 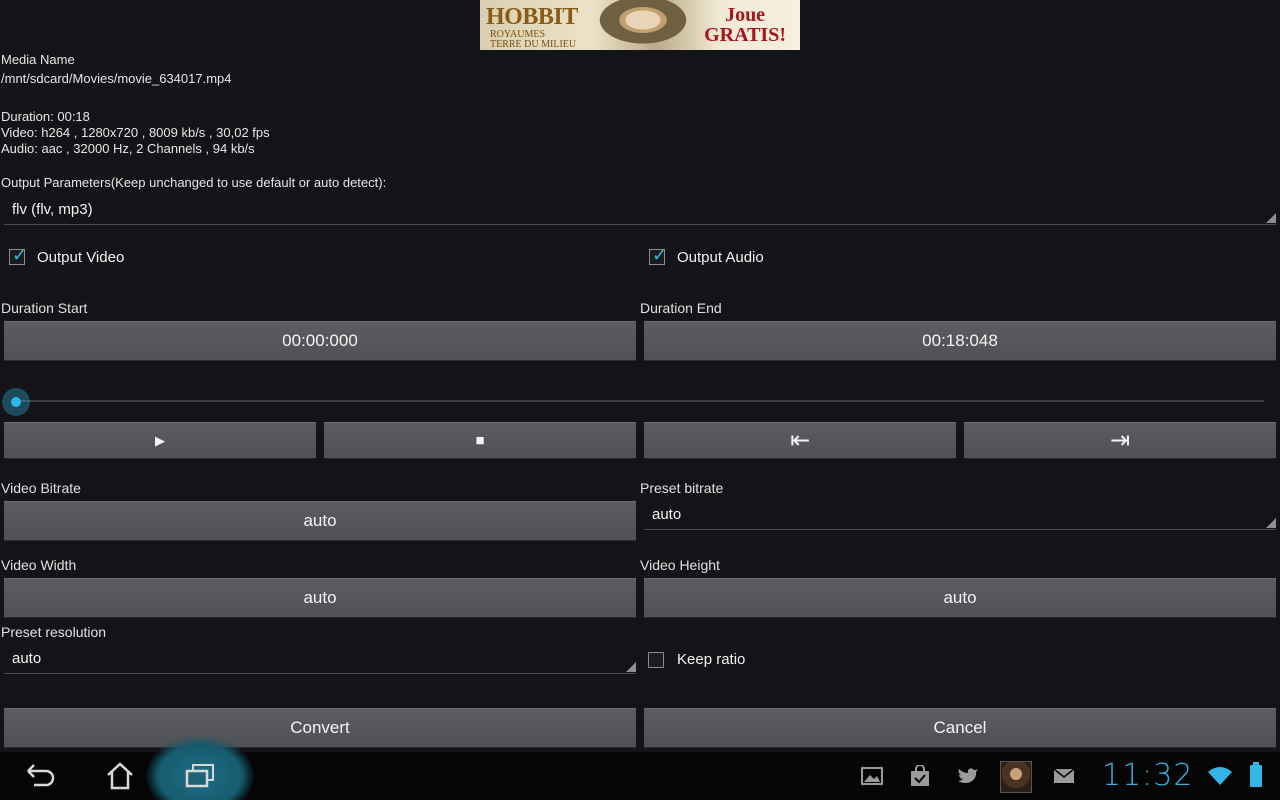 What do you see at coordinates (27, 658) in the screenshot?
I see `preset-resolution-value: auto` at bounding box center [27, 658].